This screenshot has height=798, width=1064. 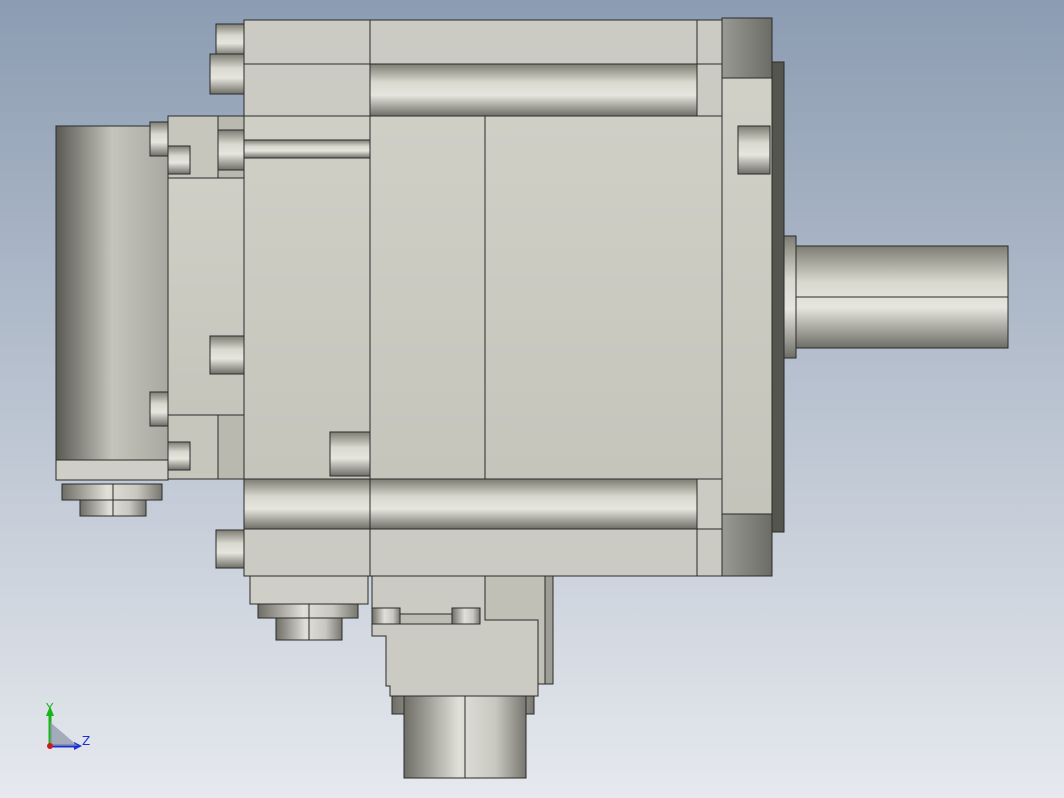 I want to click on shaft-shoulder, so click(x=790, y=297).